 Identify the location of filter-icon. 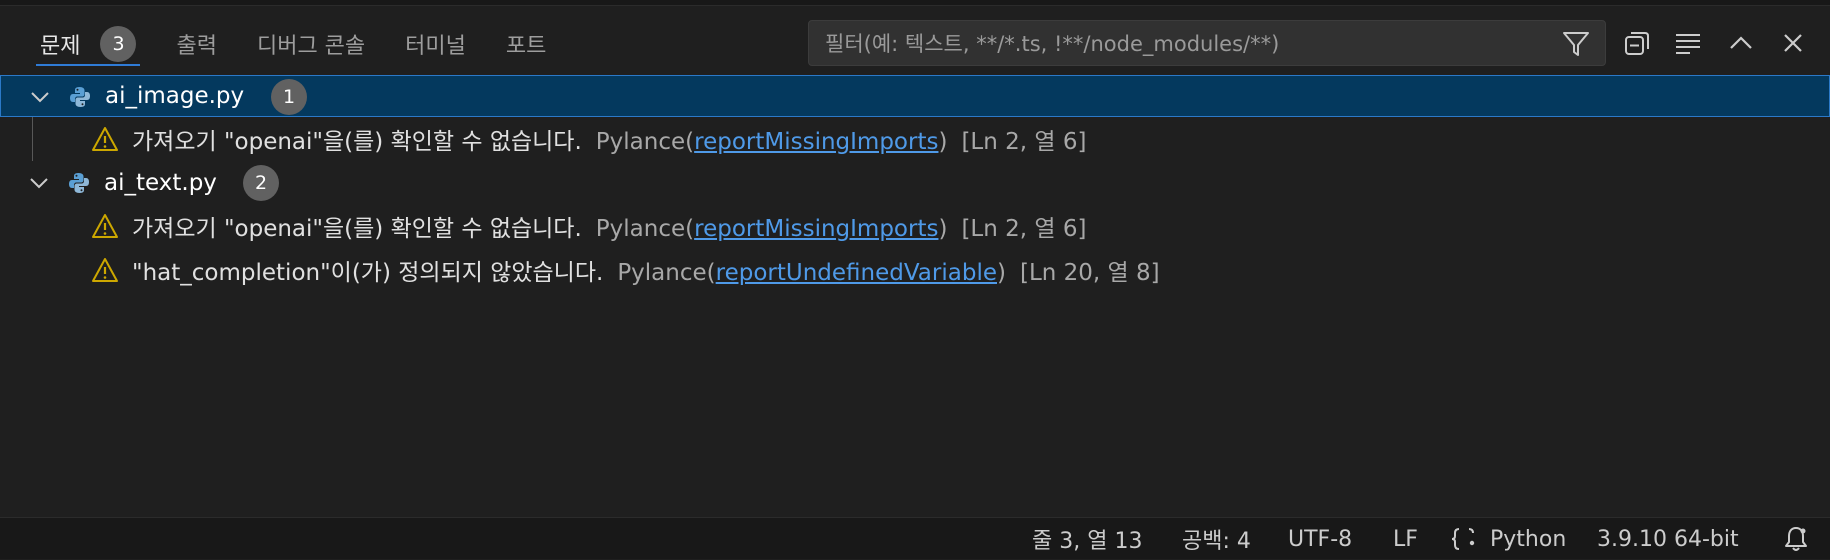
(1576, 44).